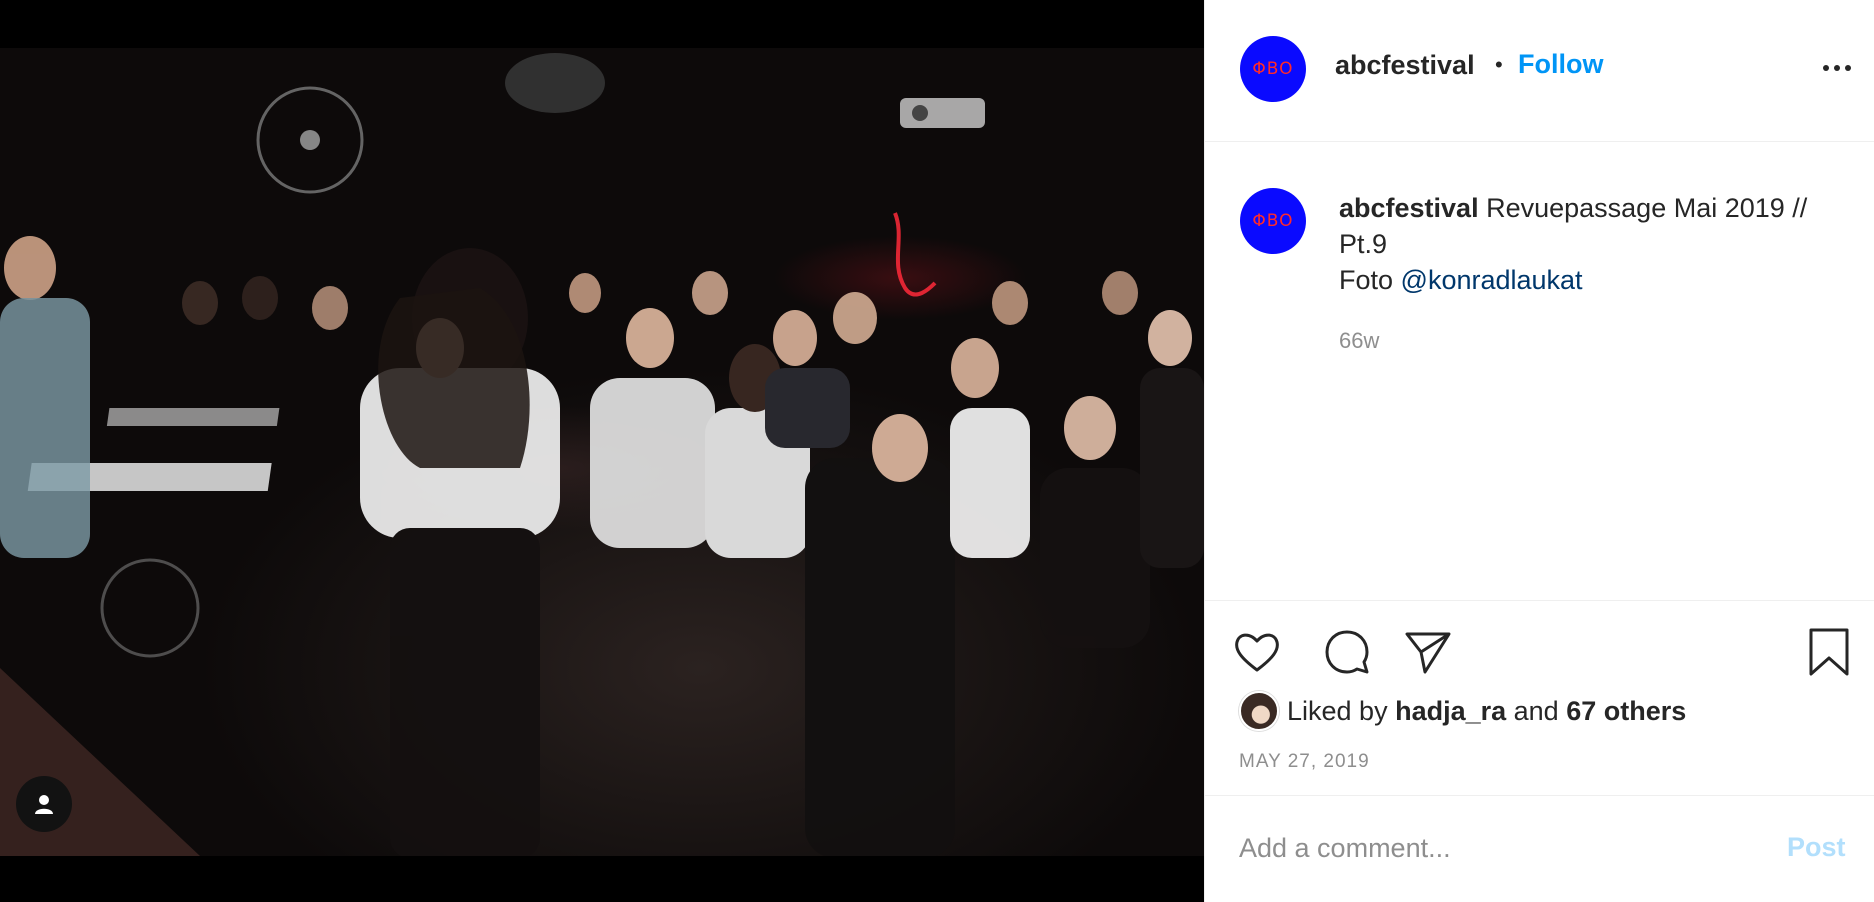 This screenshot has width=1874, height=902. I want to click on likes-others-link: 67 others, so click(1626, 711).